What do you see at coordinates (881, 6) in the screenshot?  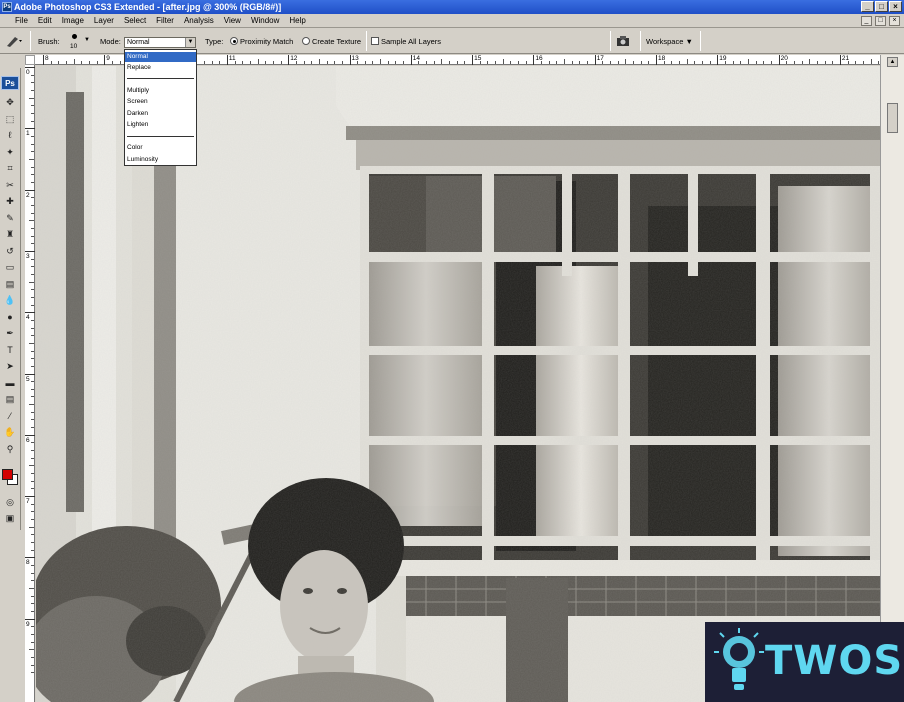 I see `maximize-button: □` at bounding box center [881, 6].